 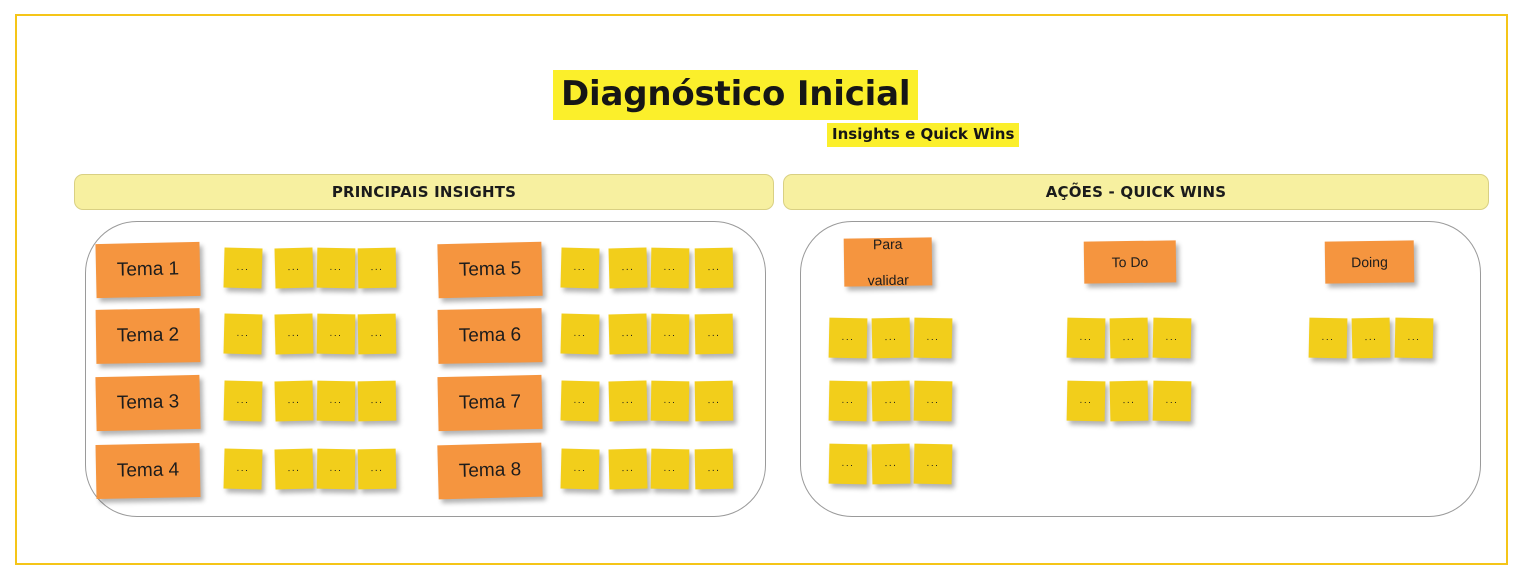 I want to click on lane-header-doing: Doing, so click(x=1369, y=262).